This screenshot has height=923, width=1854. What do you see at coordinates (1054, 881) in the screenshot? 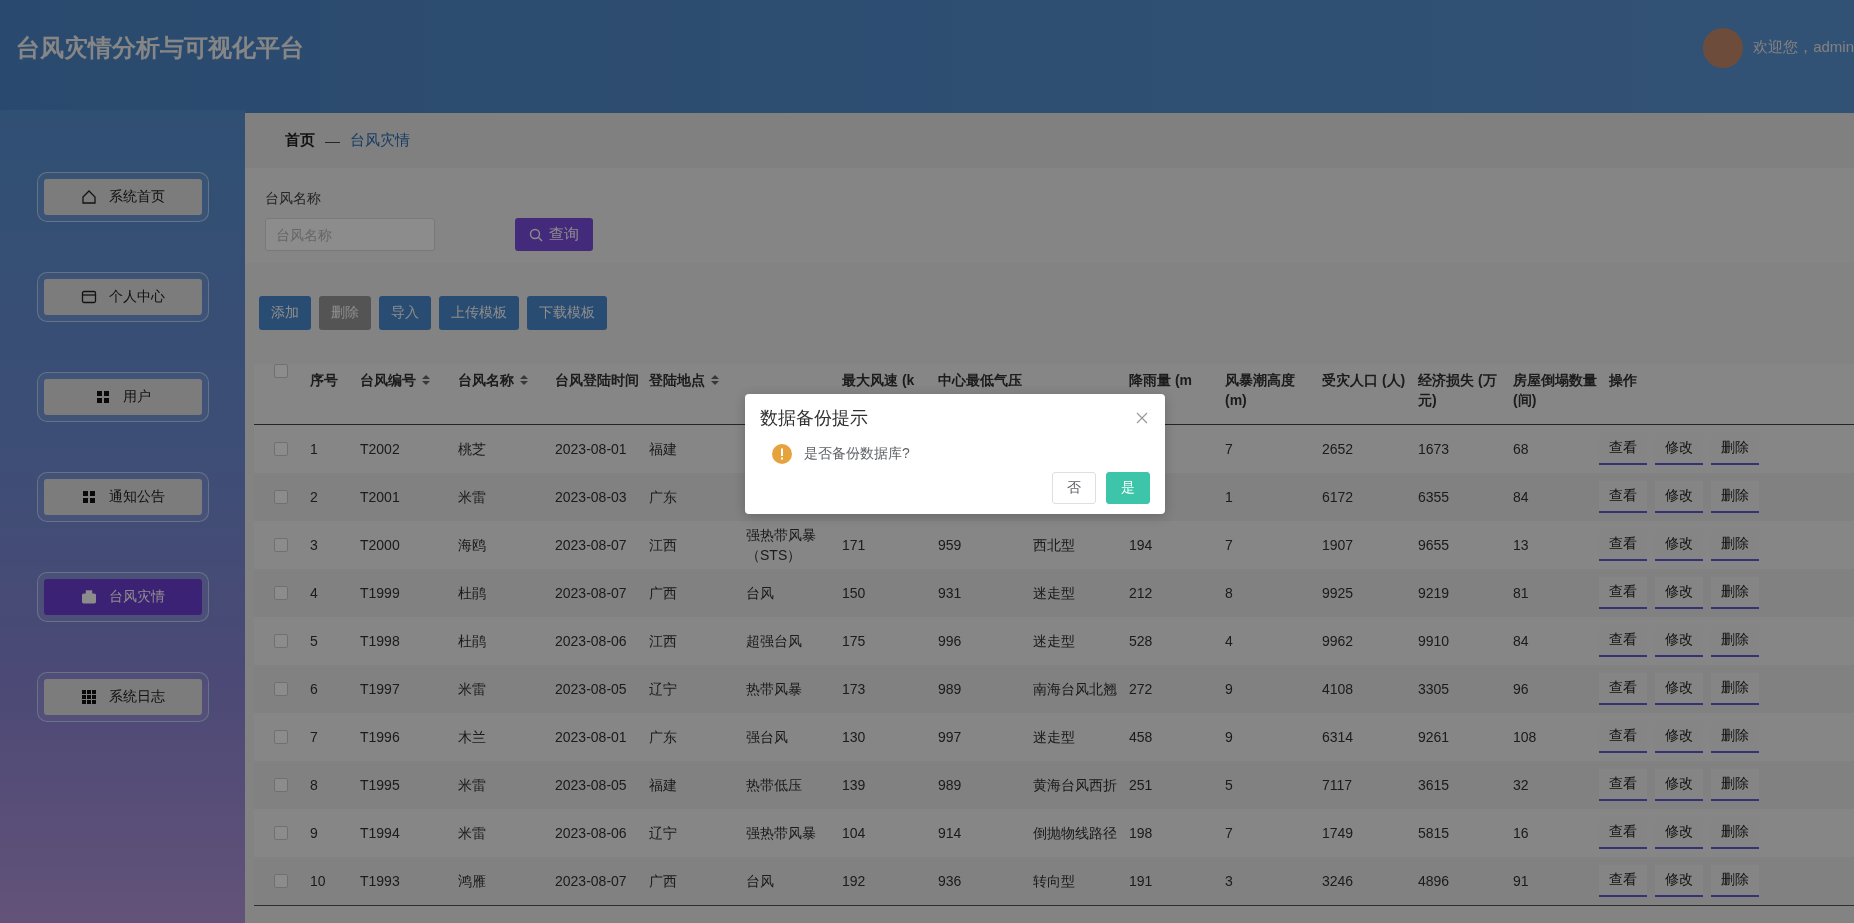
I see `table-cell-text: 转向型` at bounding box center [1054, 881].